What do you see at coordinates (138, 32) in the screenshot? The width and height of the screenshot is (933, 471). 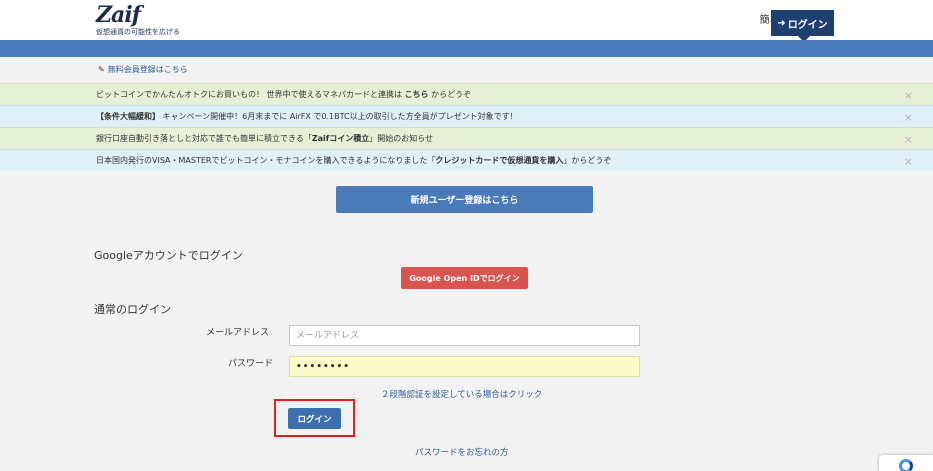 I see `logo-tagline: 仮想通貨の可能性を広げる` at bounding box center [138, 32].